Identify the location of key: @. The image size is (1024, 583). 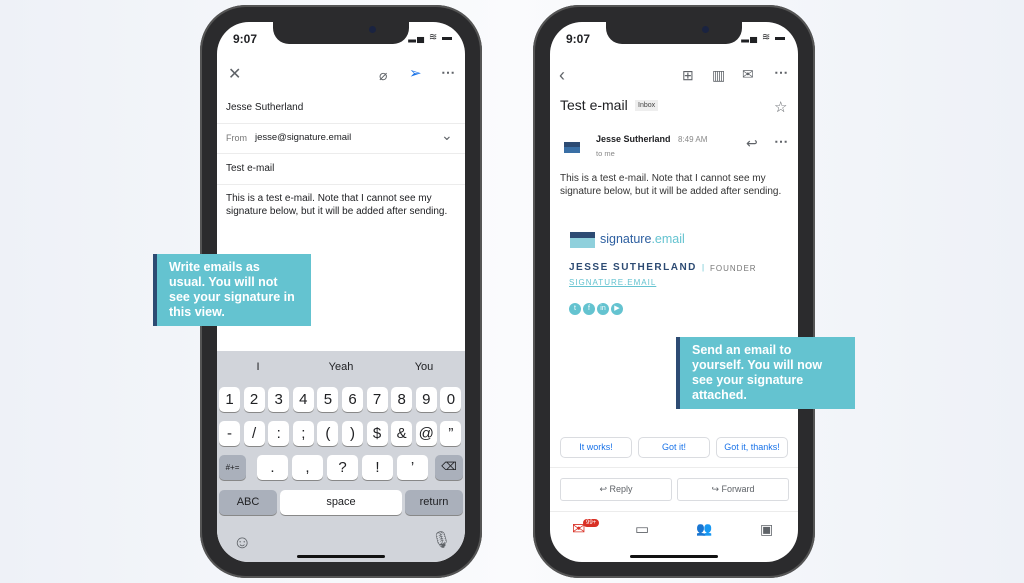
(426, 433).